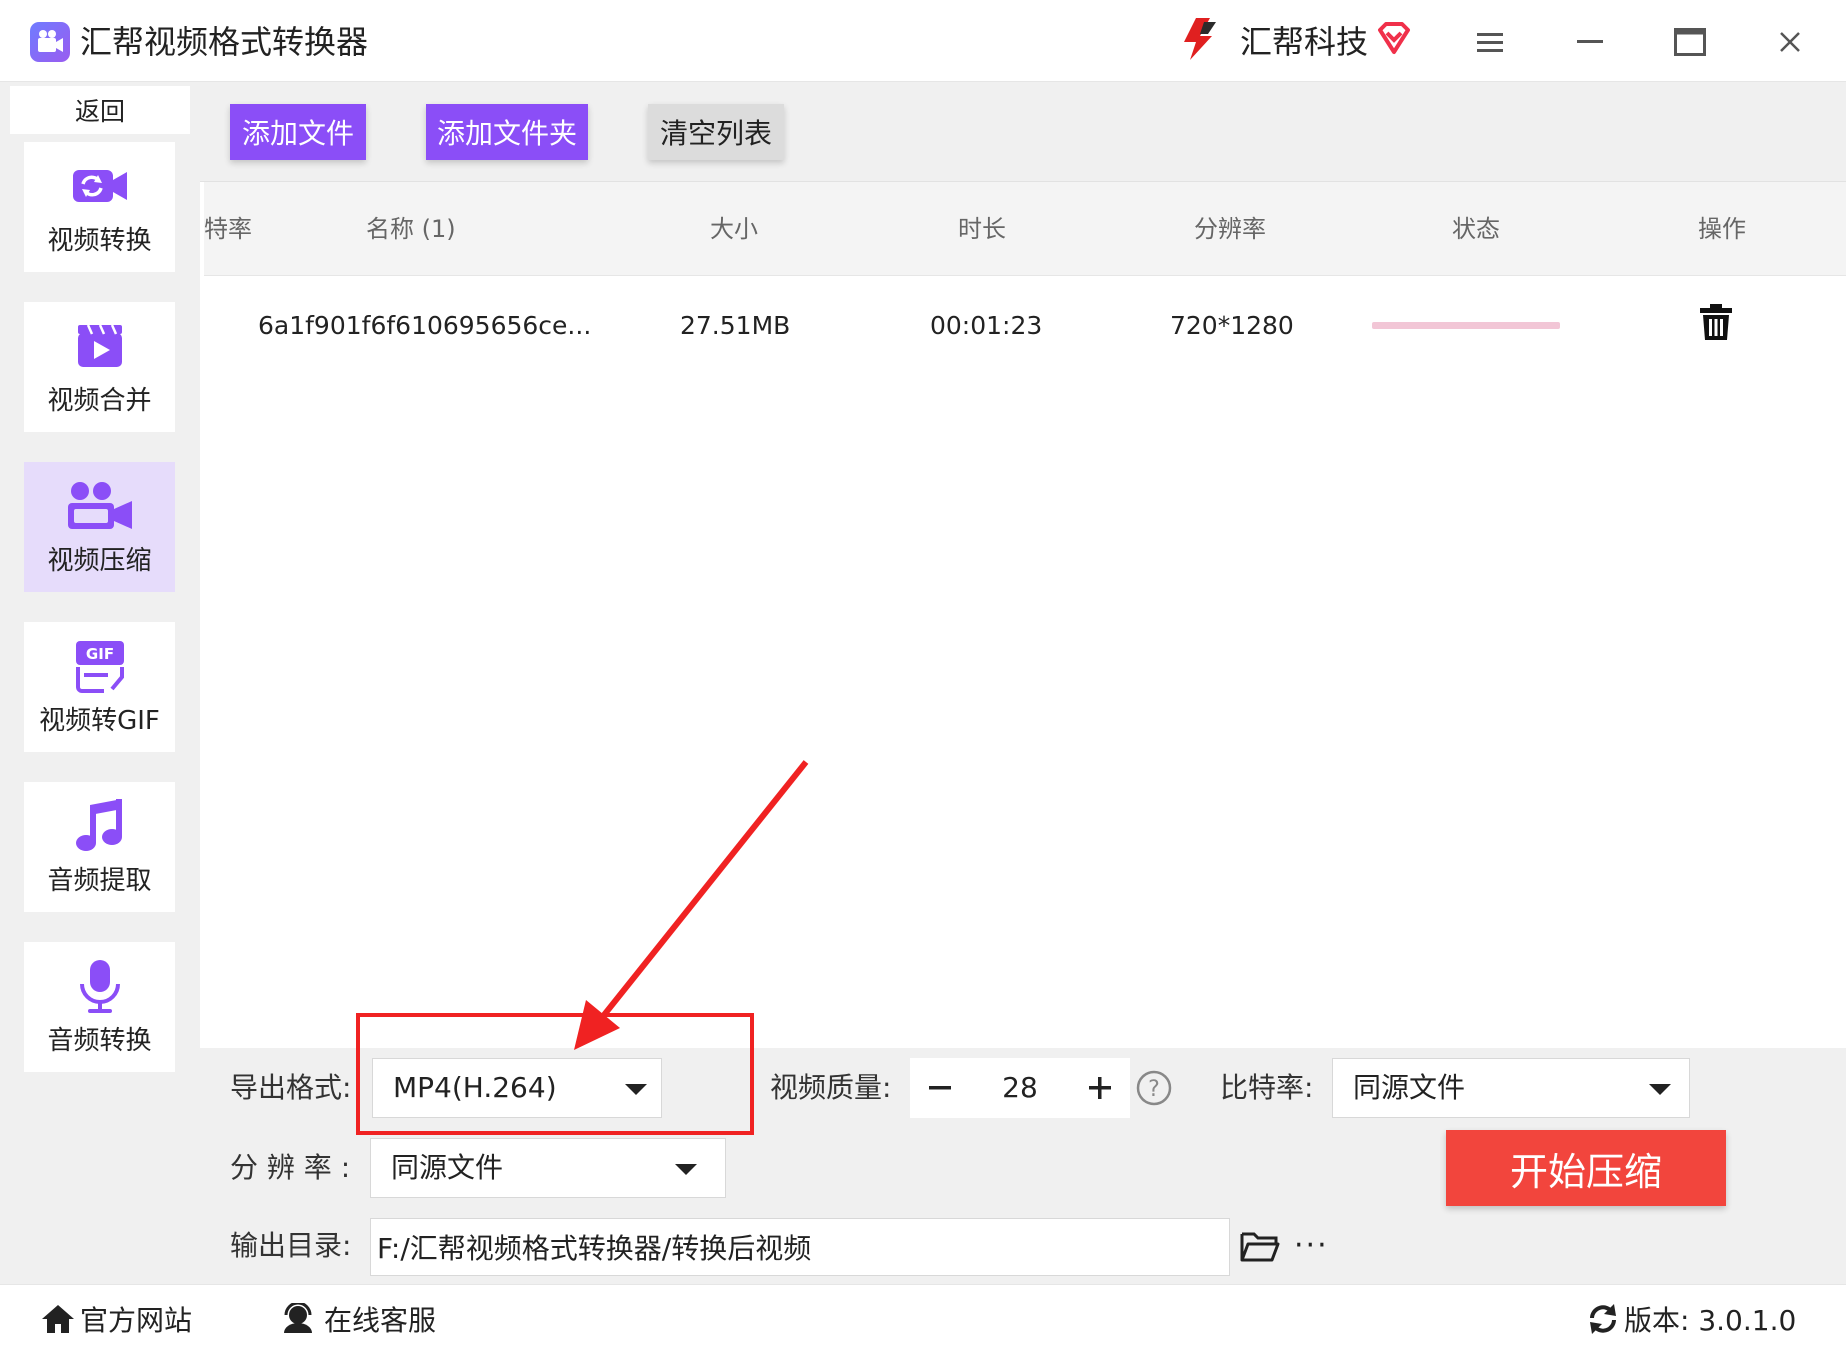 Image resolution: width=1846 pixels, height=1352 pixels. Describe the element at coordinates (800, 1247) in the screenshot. I see `output-dir-input` at that location.